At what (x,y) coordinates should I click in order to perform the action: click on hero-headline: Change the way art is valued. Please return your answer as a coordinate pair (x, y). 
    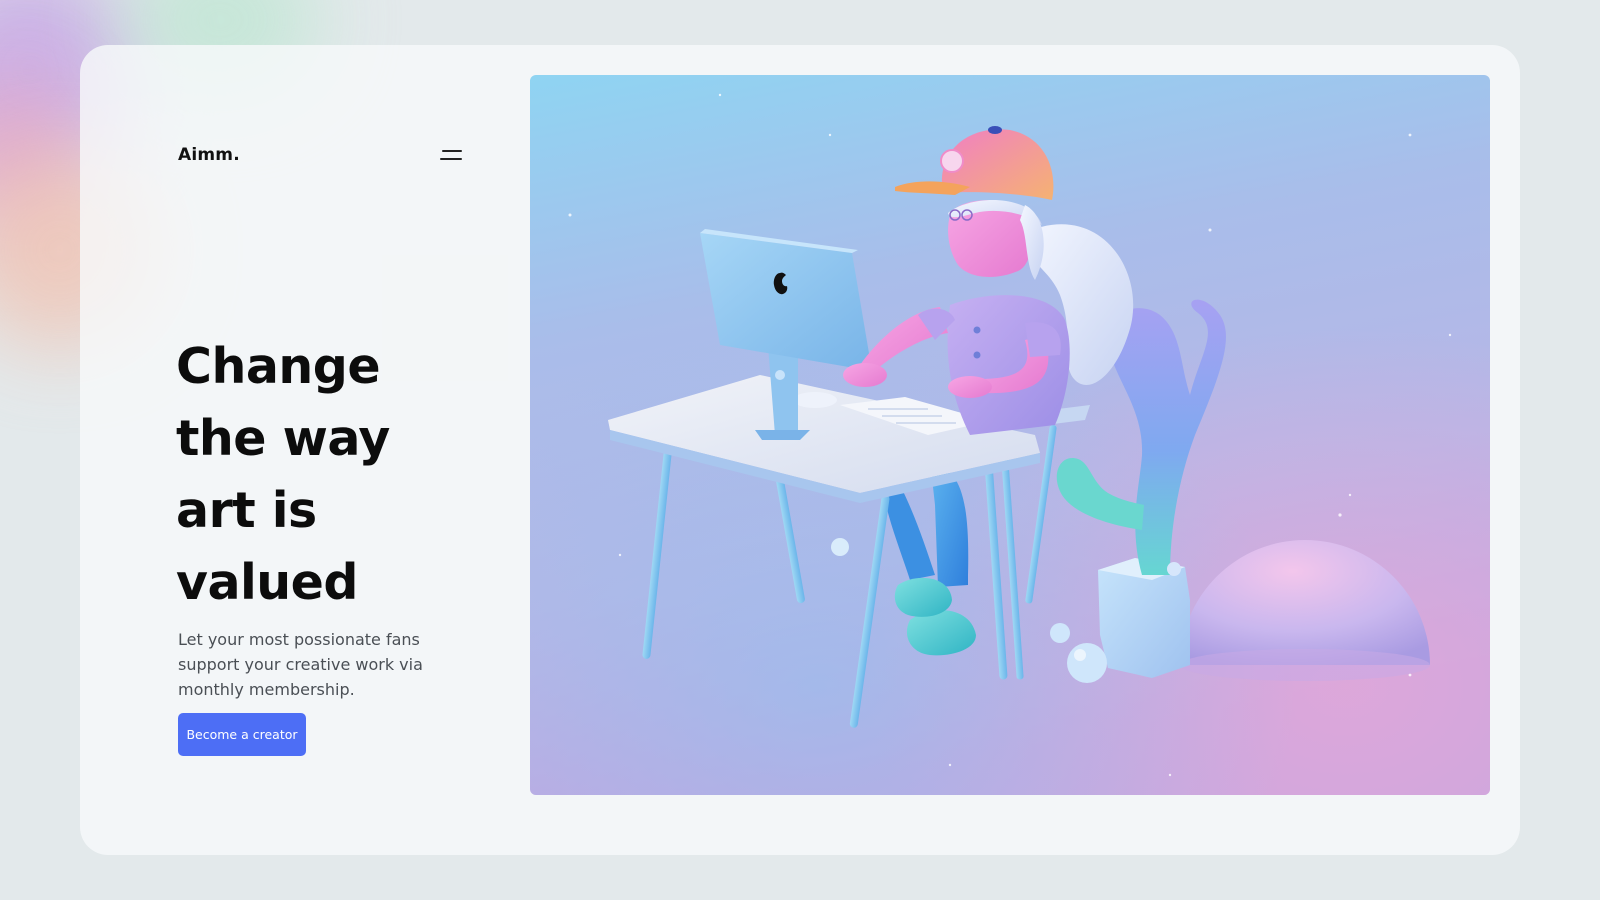
    Looking at the image, I should click on (336, 475).